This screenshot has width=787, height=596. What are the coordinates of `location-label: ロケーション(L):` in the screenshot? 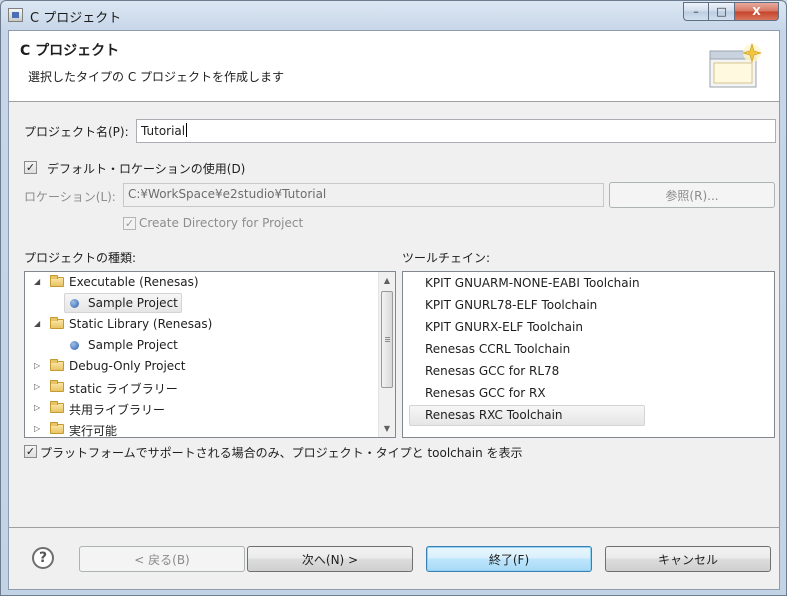 It's located at (70, 197).